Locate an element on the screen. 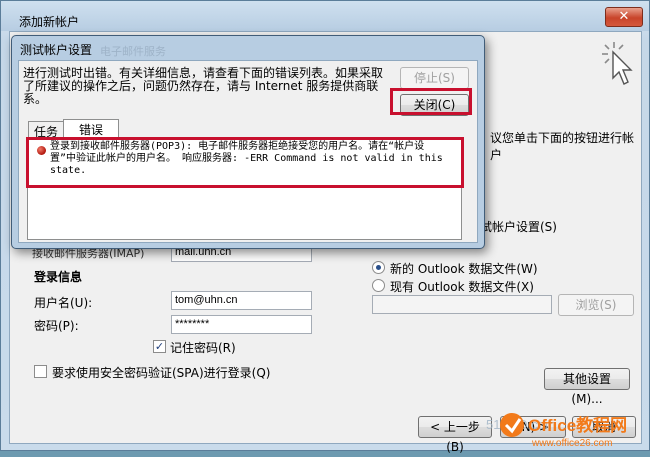 The image size is (650, 457). remember-password-label: 记住密码(R) is located at coordinates (203, 348).